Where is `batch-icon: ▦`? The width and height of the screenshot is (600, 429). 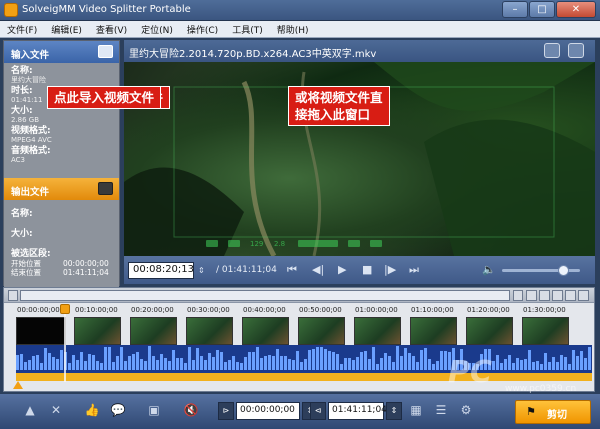 batch-icon: ▦ is located at coordinates (416, 410).